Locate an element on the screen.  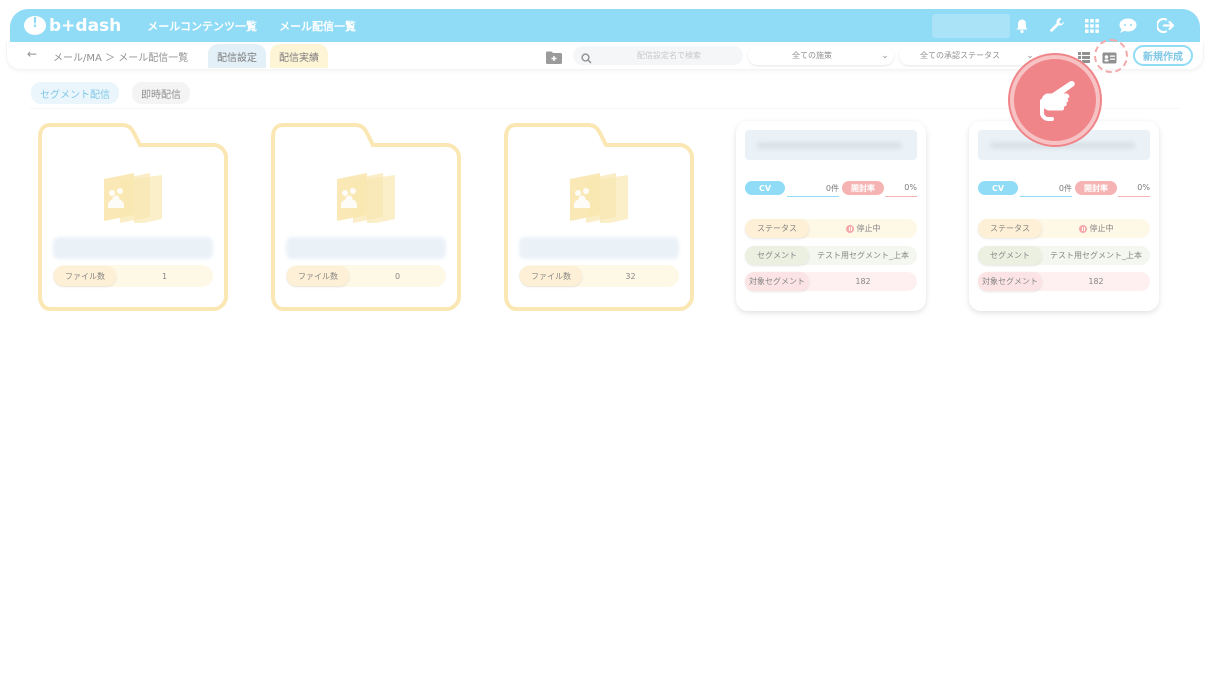
chat-icon is located at coordinates (1128, 26).